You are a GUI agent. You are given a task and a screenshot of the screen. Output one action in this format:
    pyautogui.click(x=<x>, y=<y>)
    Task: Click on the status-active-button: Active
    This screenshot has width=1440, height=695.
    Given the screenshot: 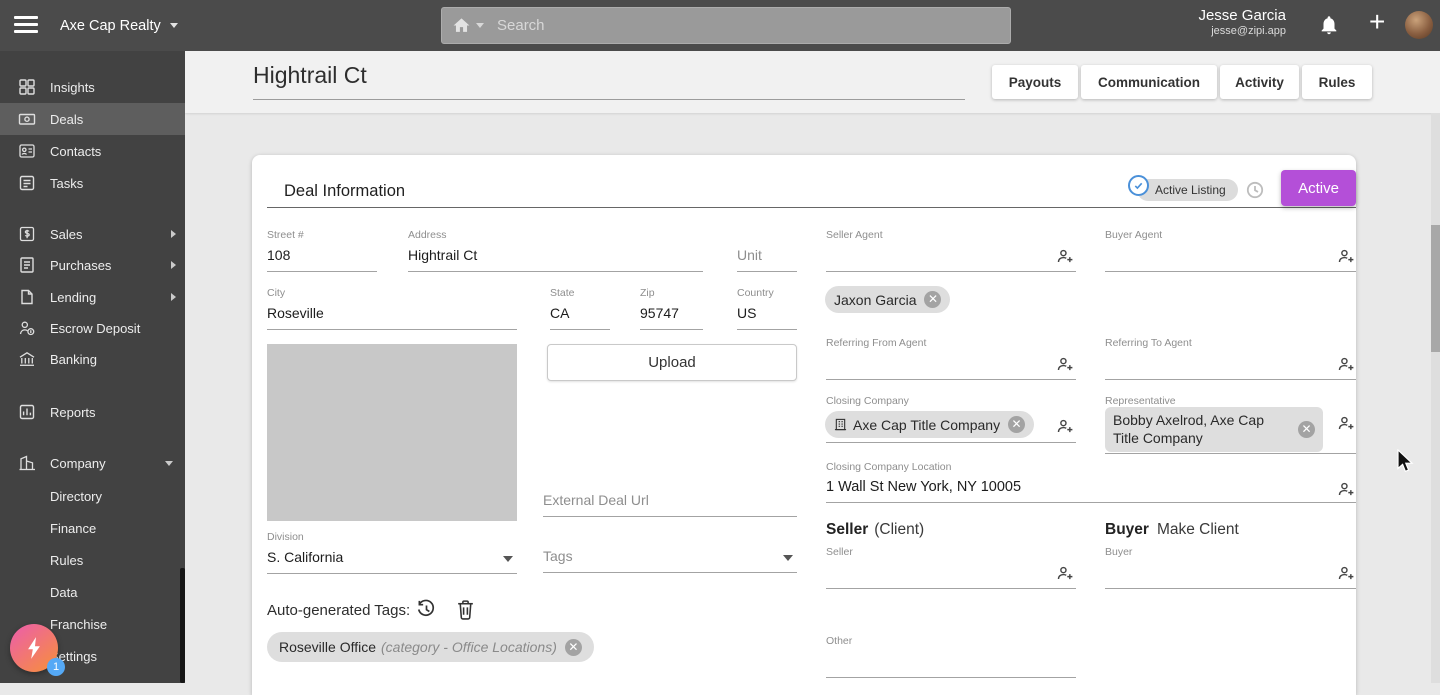 What is the action you would take?
    pyautogui.click(x=1318, y=188)
    